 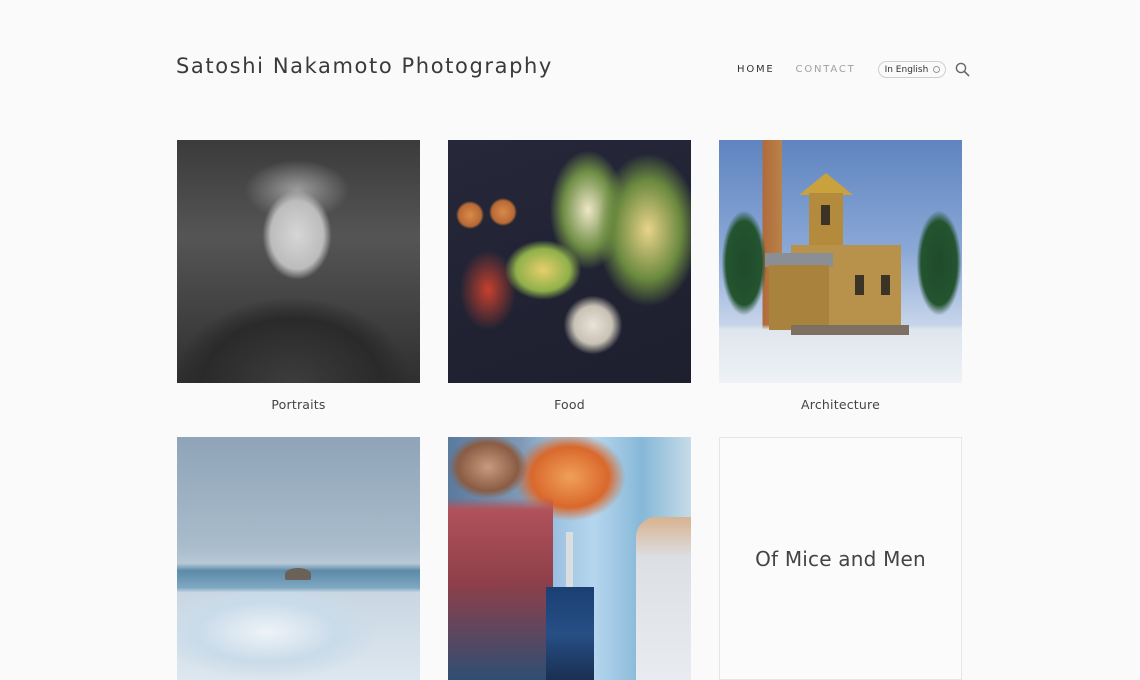 I want to click on gallery-item-landscape, so click(x=298, y=558).